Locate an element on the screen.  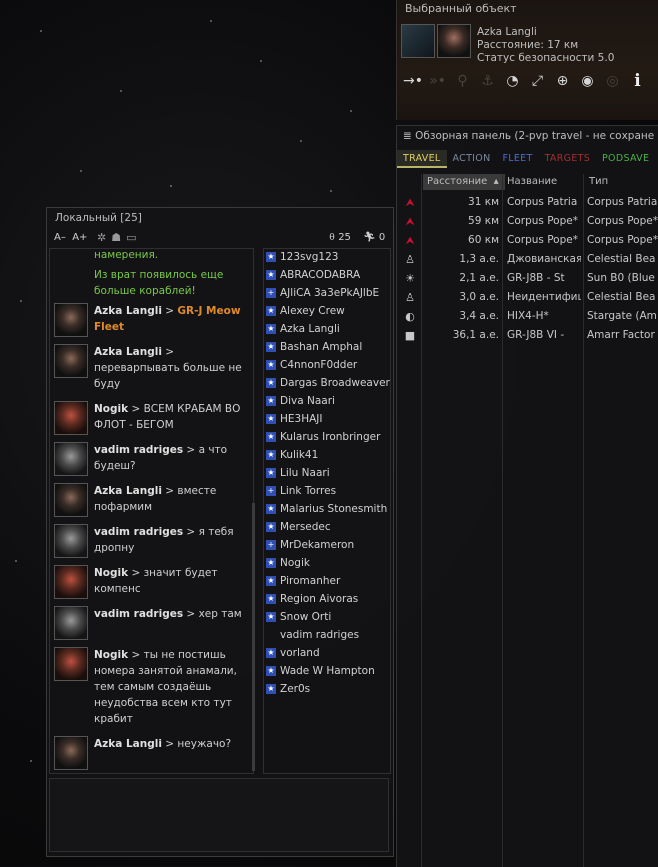
member-item: ★ 123svg123 is located at coordinates (302, 257).